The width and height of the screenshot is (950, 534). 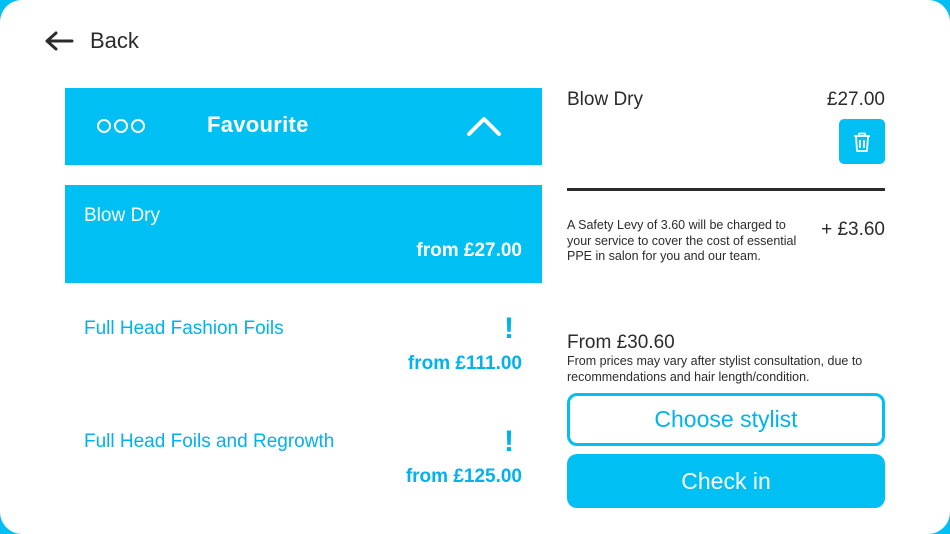 I want to click on service-price: from £125.00, so click(x=463, y=476).